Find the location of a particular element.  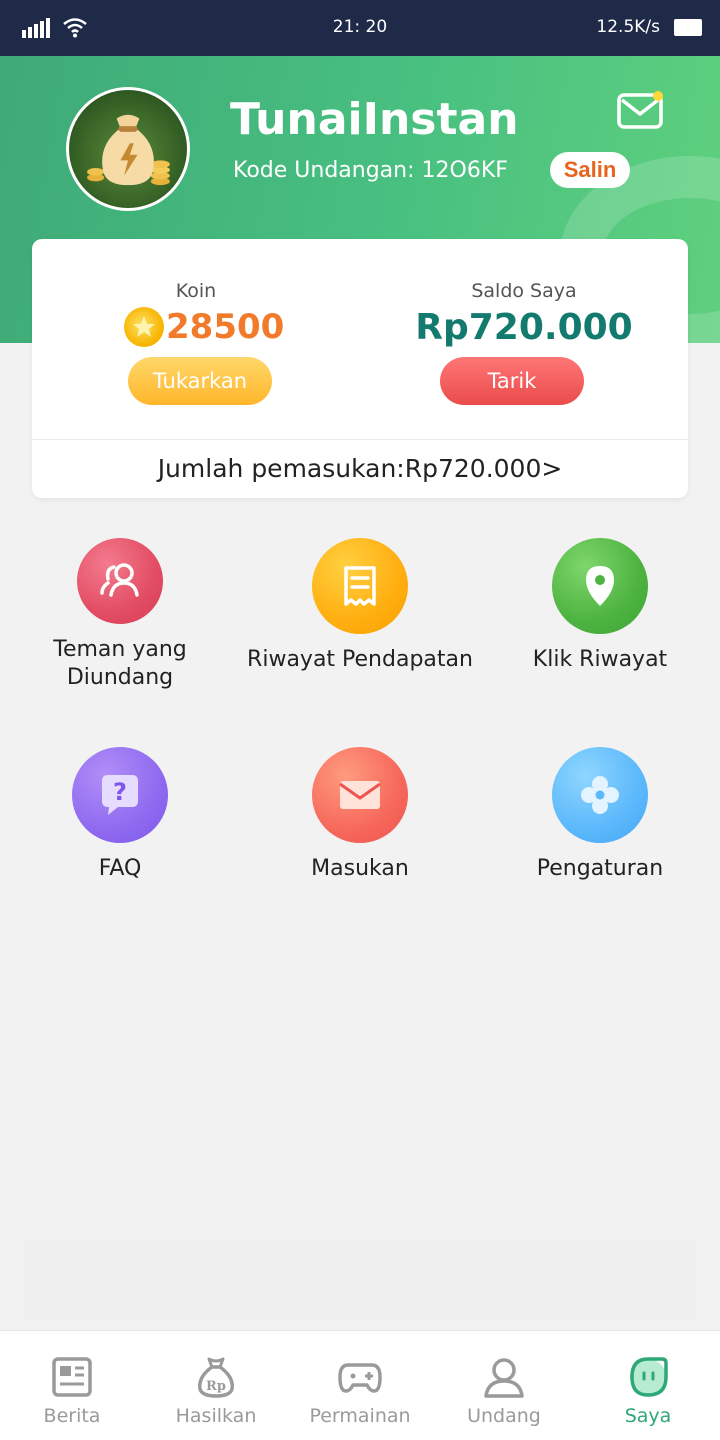

nav-invite: Undang is located at coordinates (504, 1385).